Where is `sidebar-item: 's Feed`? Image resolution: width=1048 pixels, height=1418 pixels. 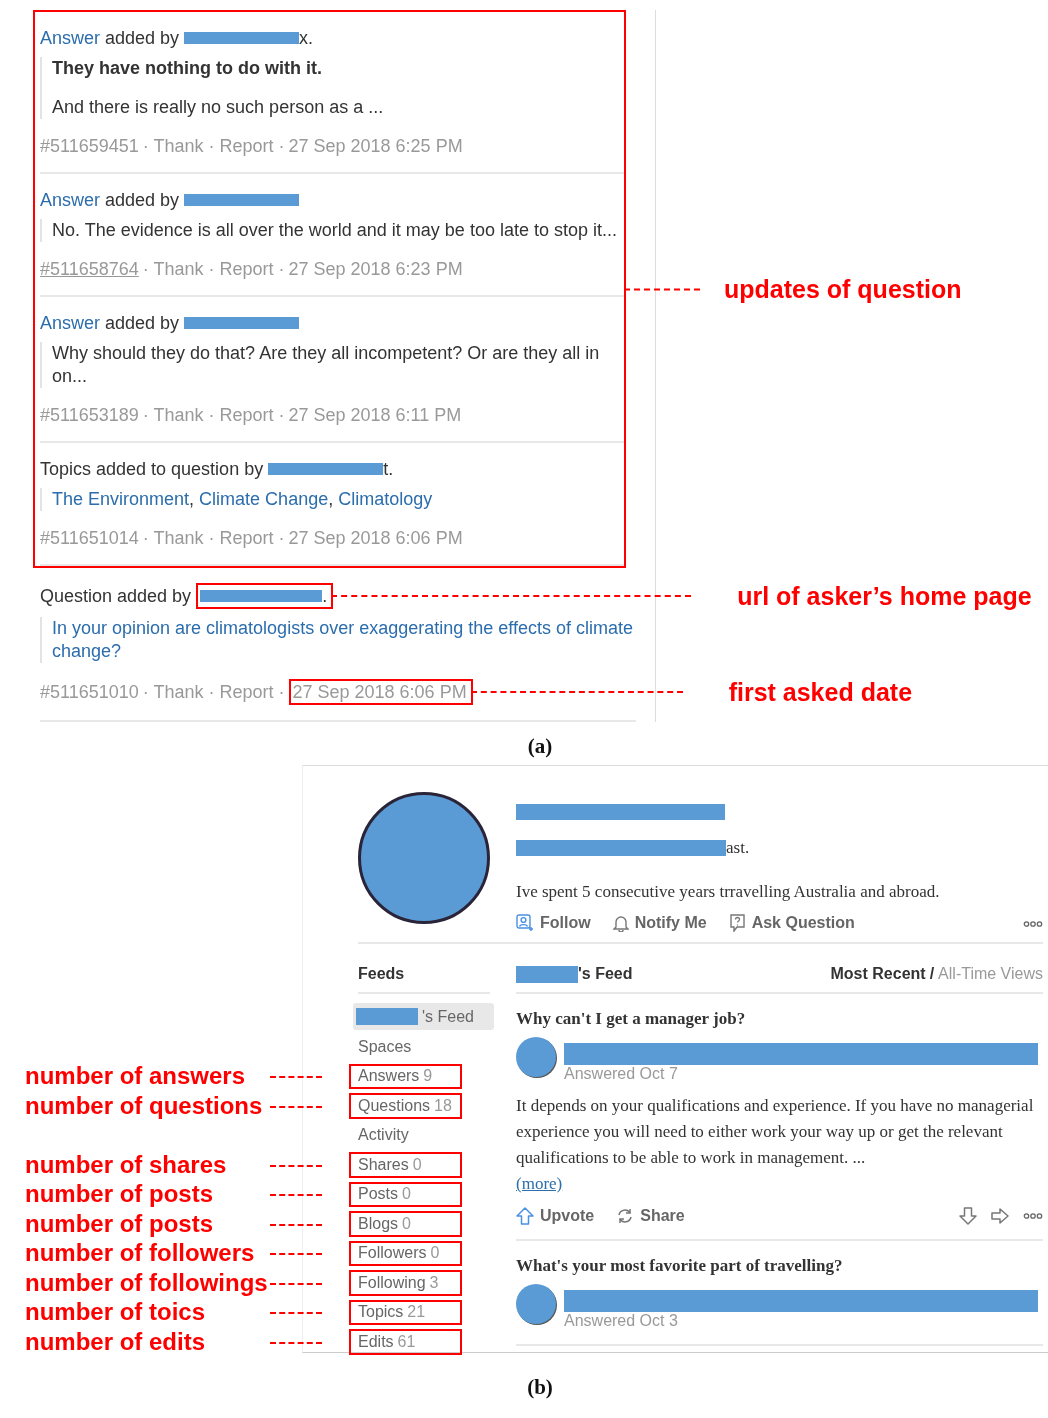
sidebar-item: 's Feed is located at coordinates (423, 1016).